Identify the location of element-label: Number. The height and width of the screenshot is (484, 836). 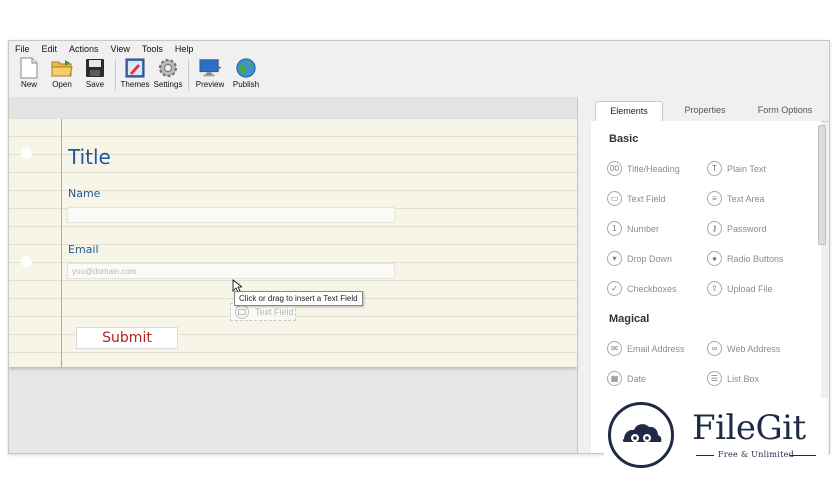
(643, 228).